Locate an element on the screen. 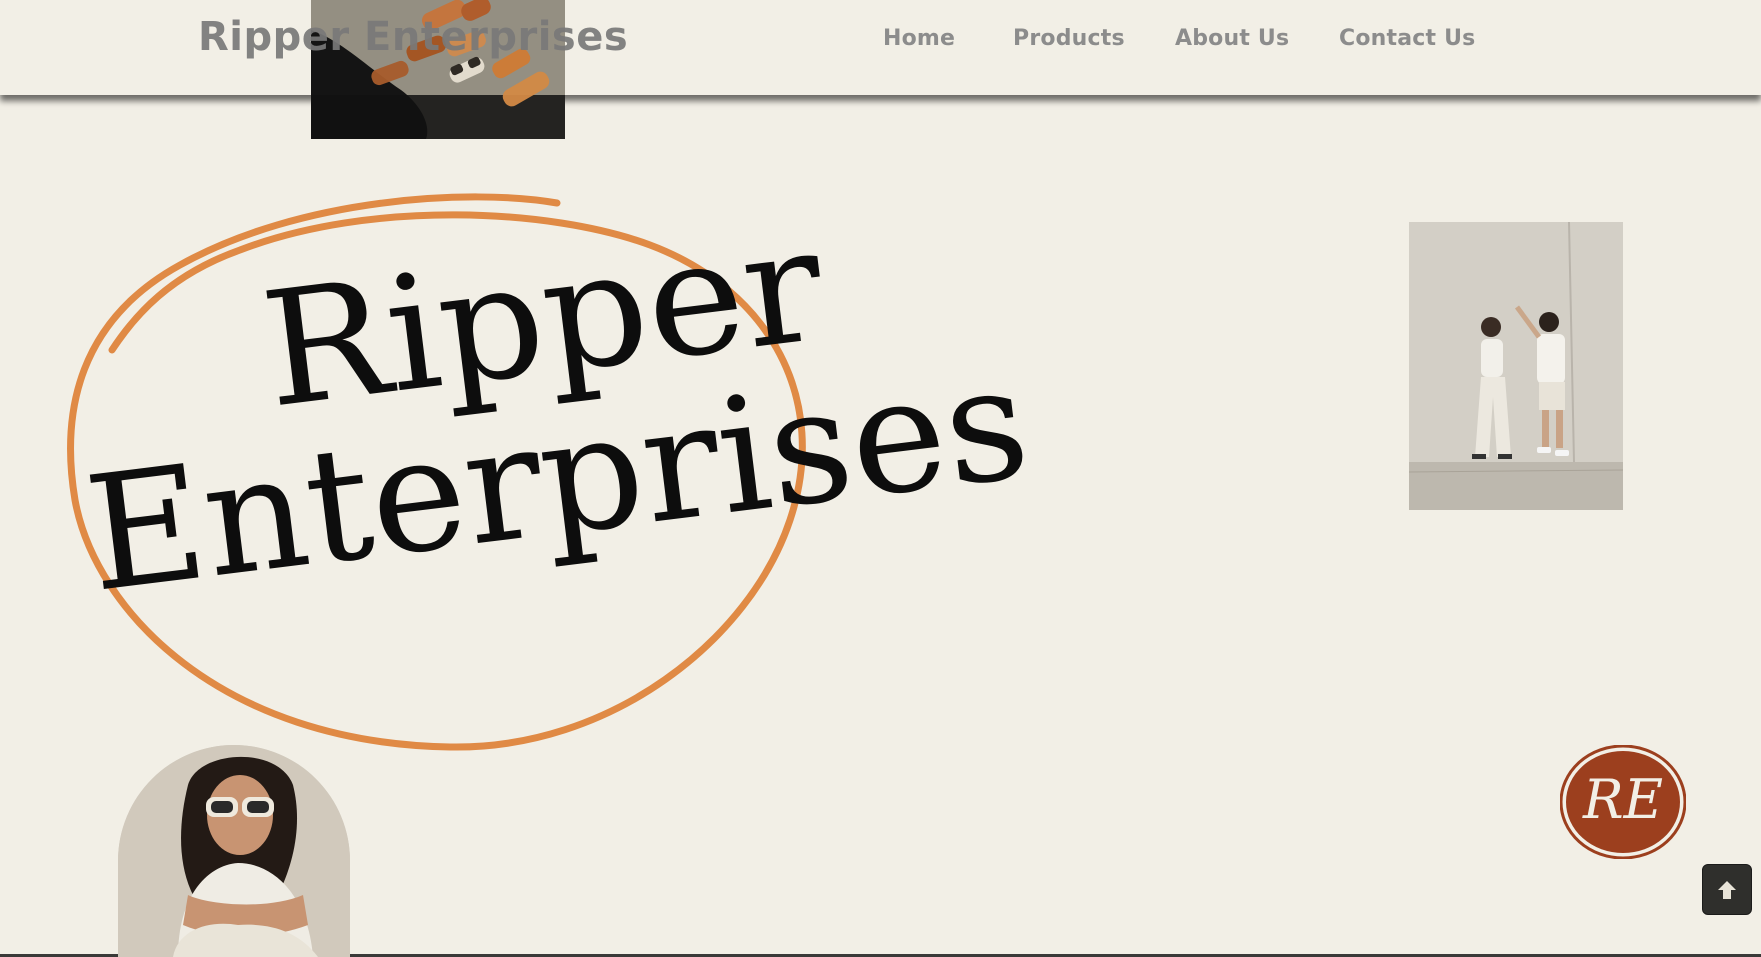  nav-home: Home is located at coordinates (919, 38).